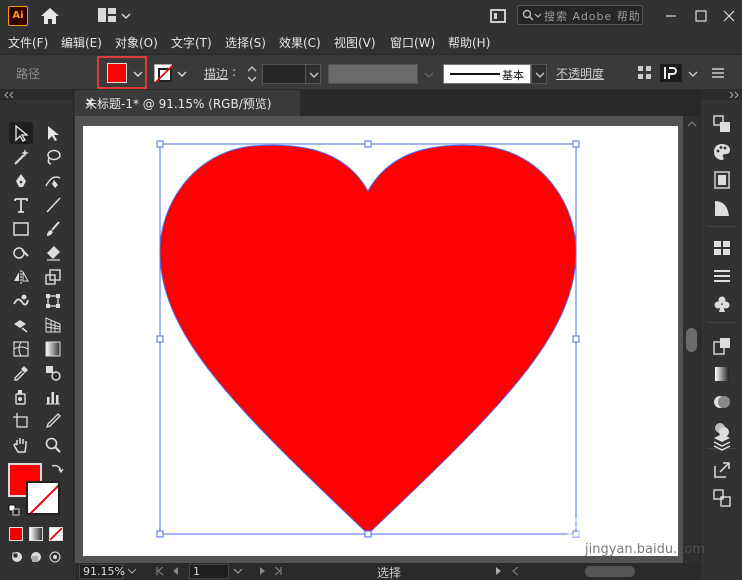  What do you see at coordinates (132, 571) in the screenshot?
I see `zoom-dropdown-chevron-icon` at bounding box center [132, 571].